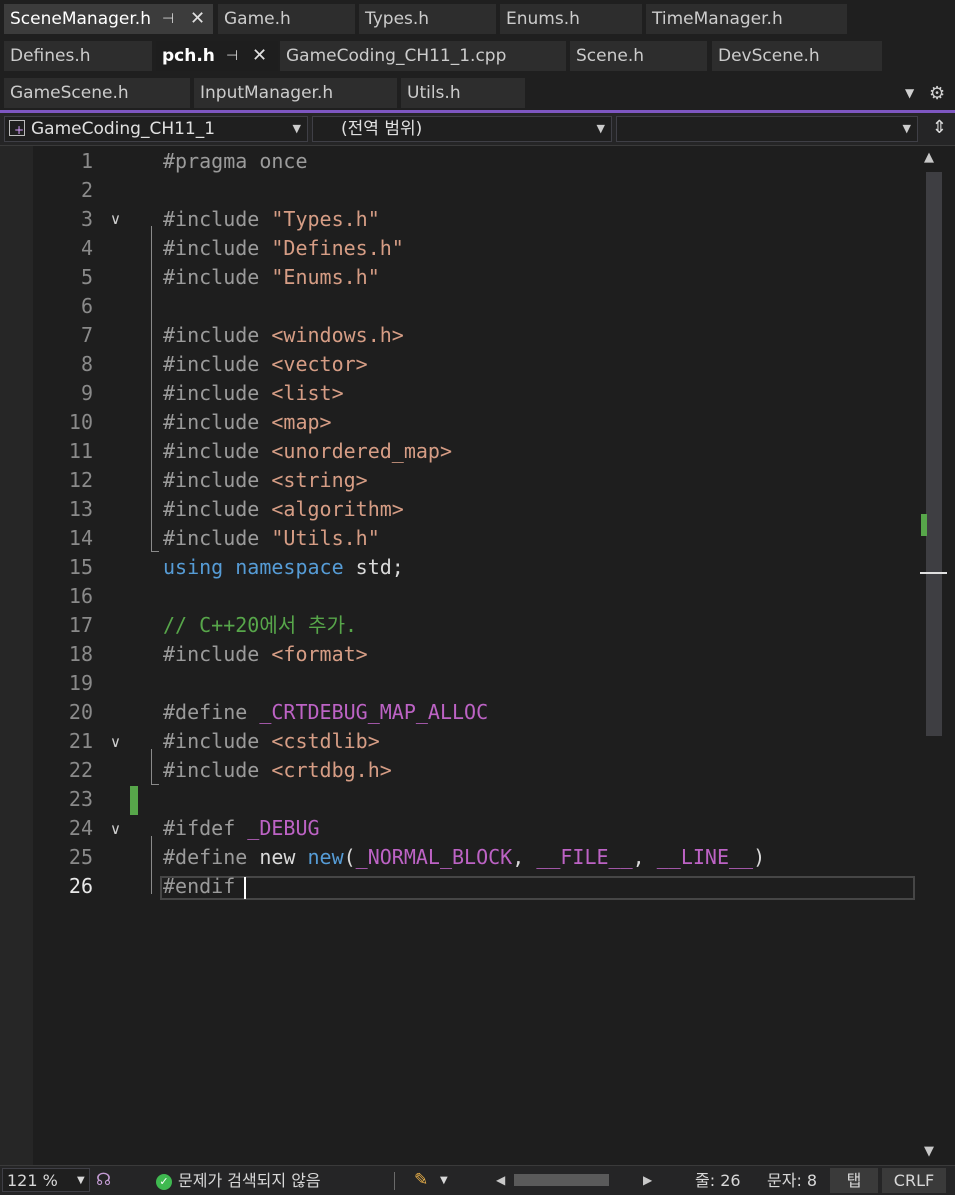  What do you see at coordinates (80, 857) in the screenshot?
I see `line-number: 25` at bounding box center [80, 857].